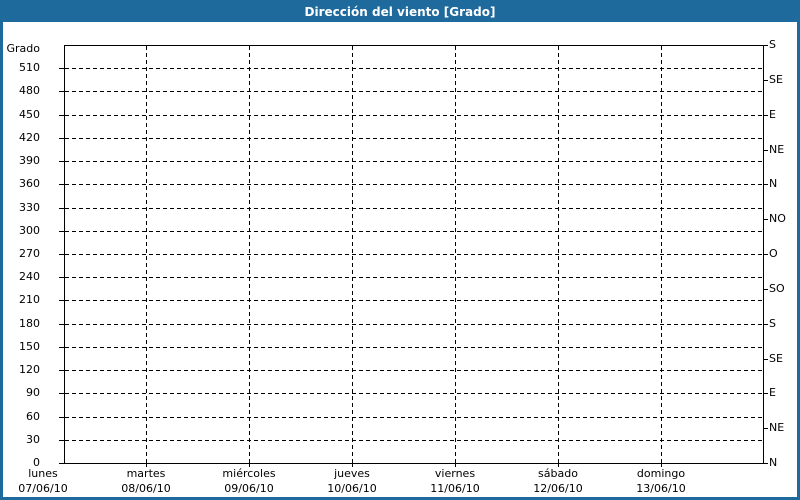 This screenshot has width=800, height=500. What do you see at coordinates (33, 416) in the screenshot?
I see `y-axis-tick-label: 60` at bounding box center [33, 416].